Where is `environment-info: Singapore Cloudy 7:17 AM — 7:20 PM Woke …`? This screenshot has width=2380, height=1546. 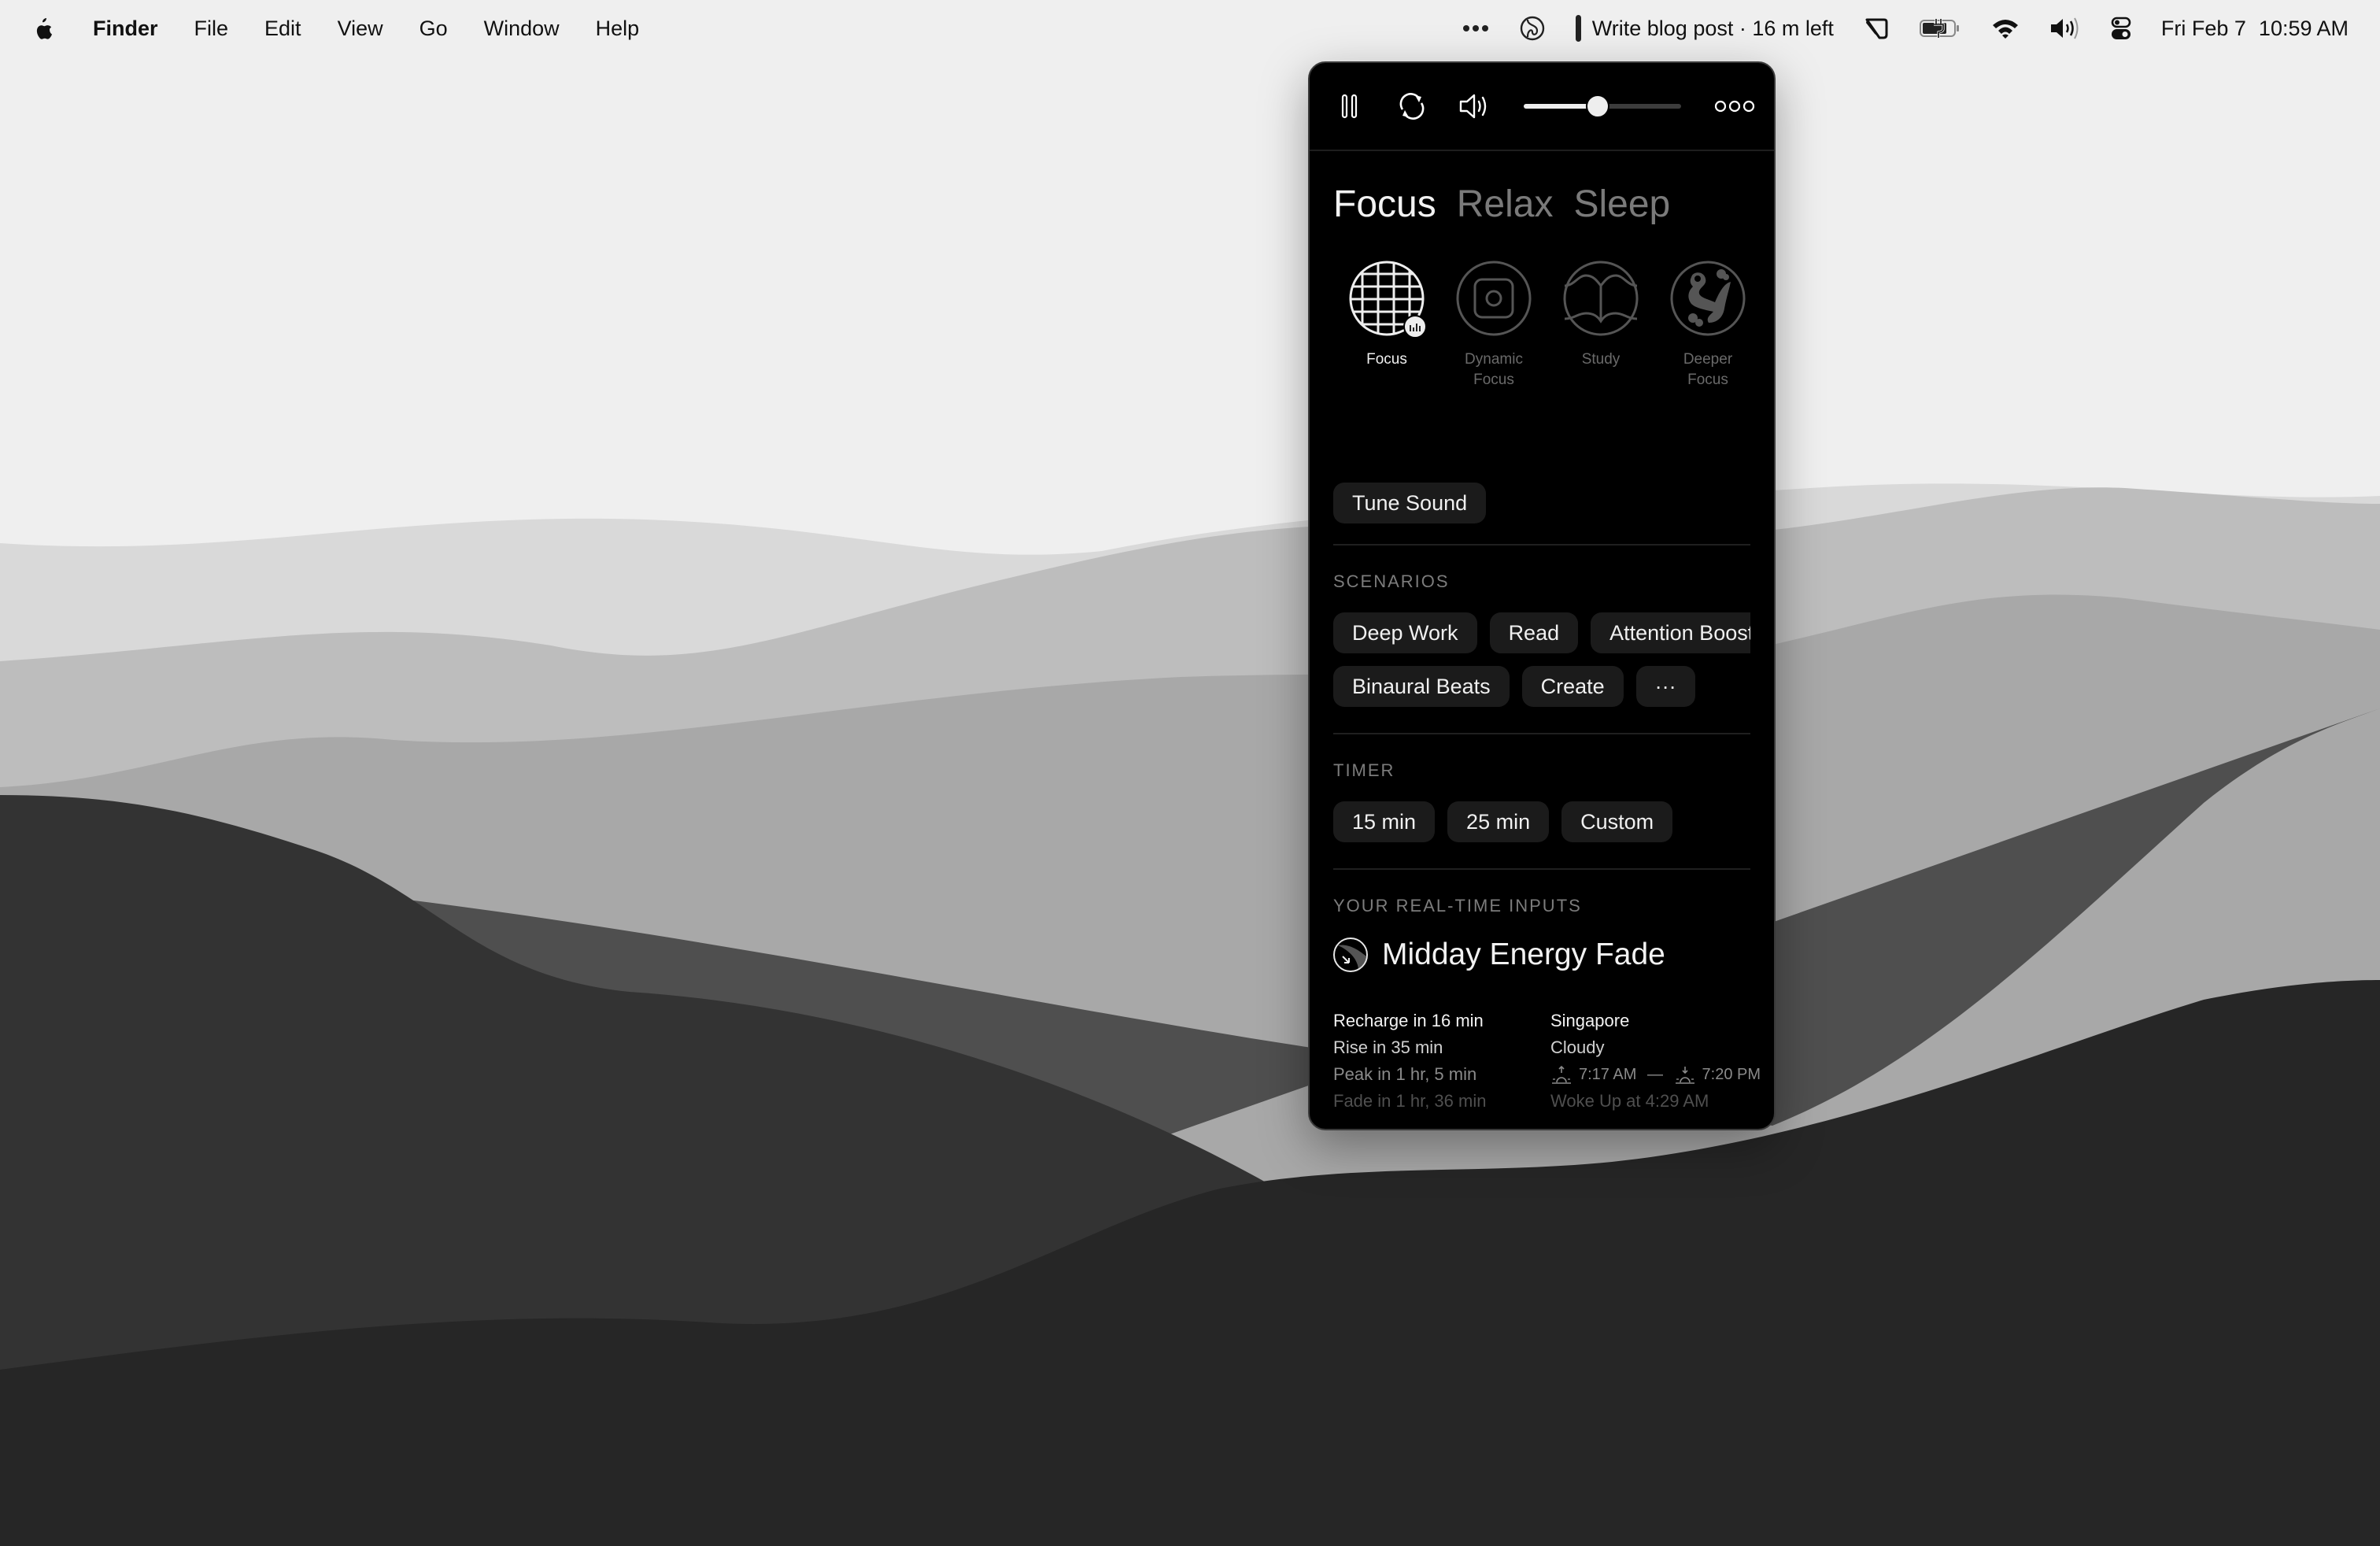
environment-info: Singapore Cloudy 7:17 AM — 7:20 PM Woke … is located at coordinates (1656, 1061).